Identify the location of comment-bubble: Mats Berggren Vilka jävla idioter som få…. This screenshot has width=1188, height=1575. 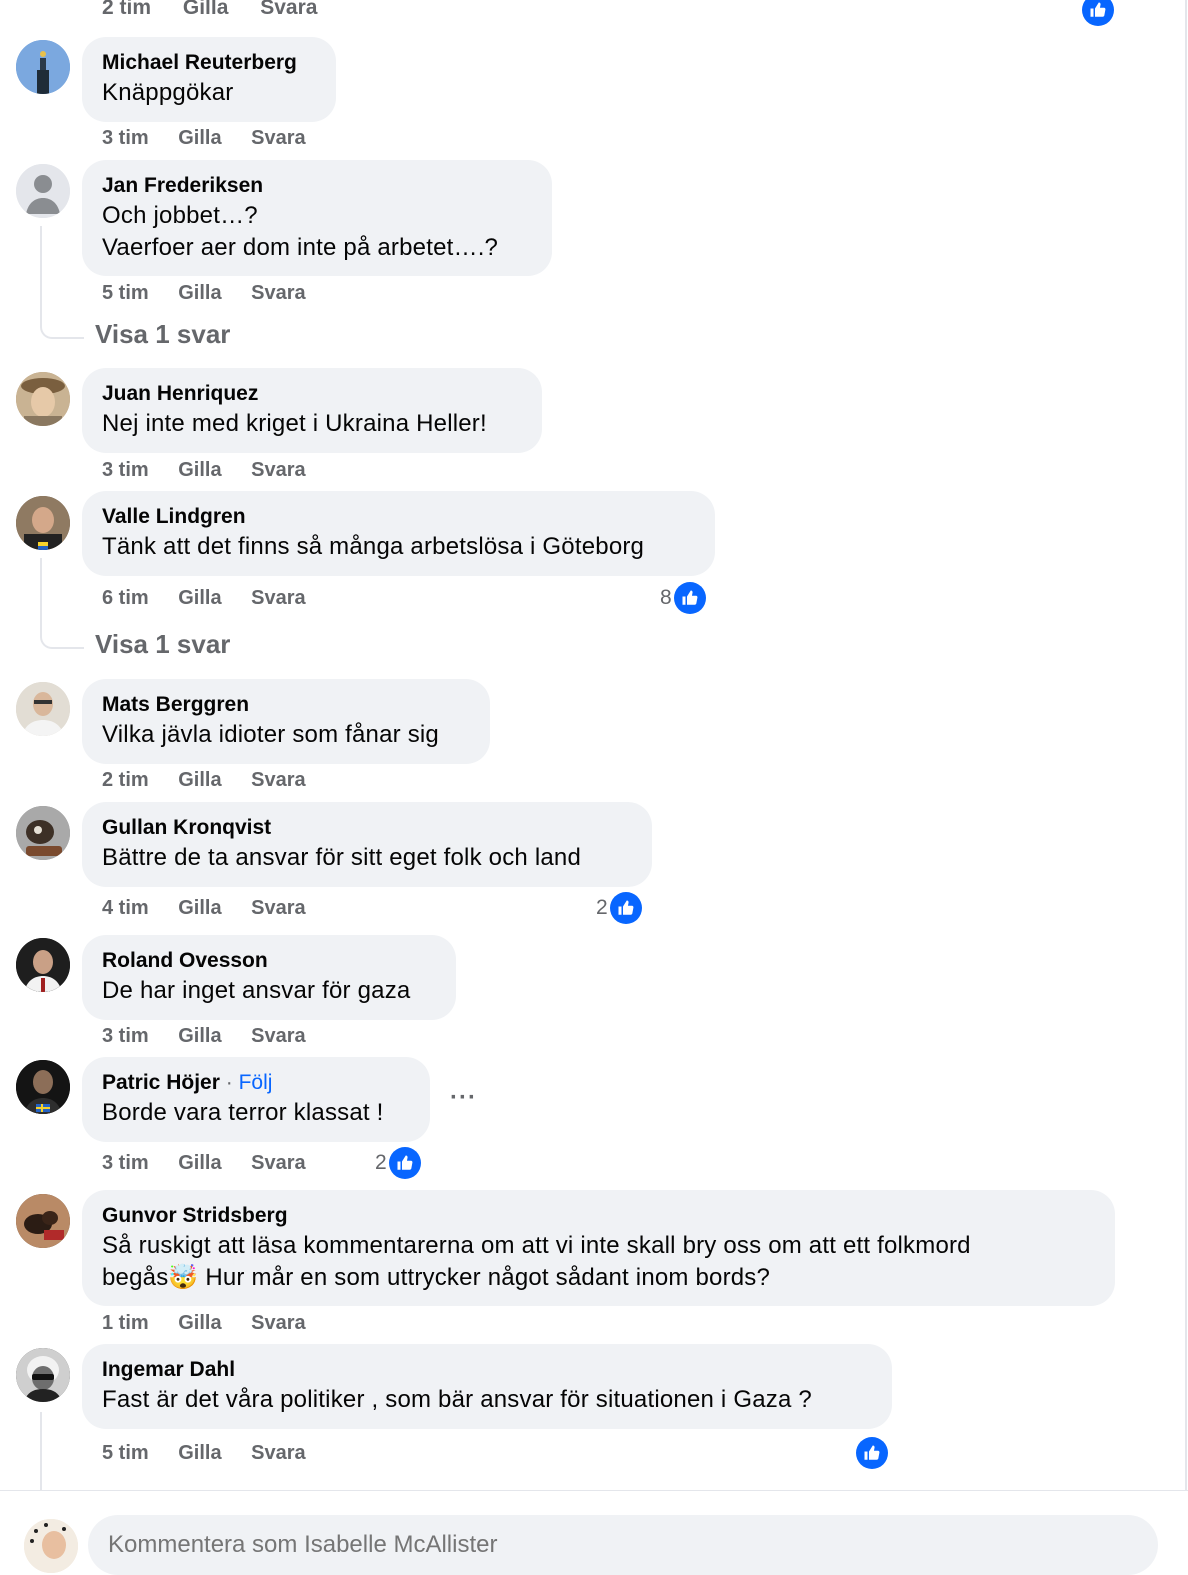
(286, 721).